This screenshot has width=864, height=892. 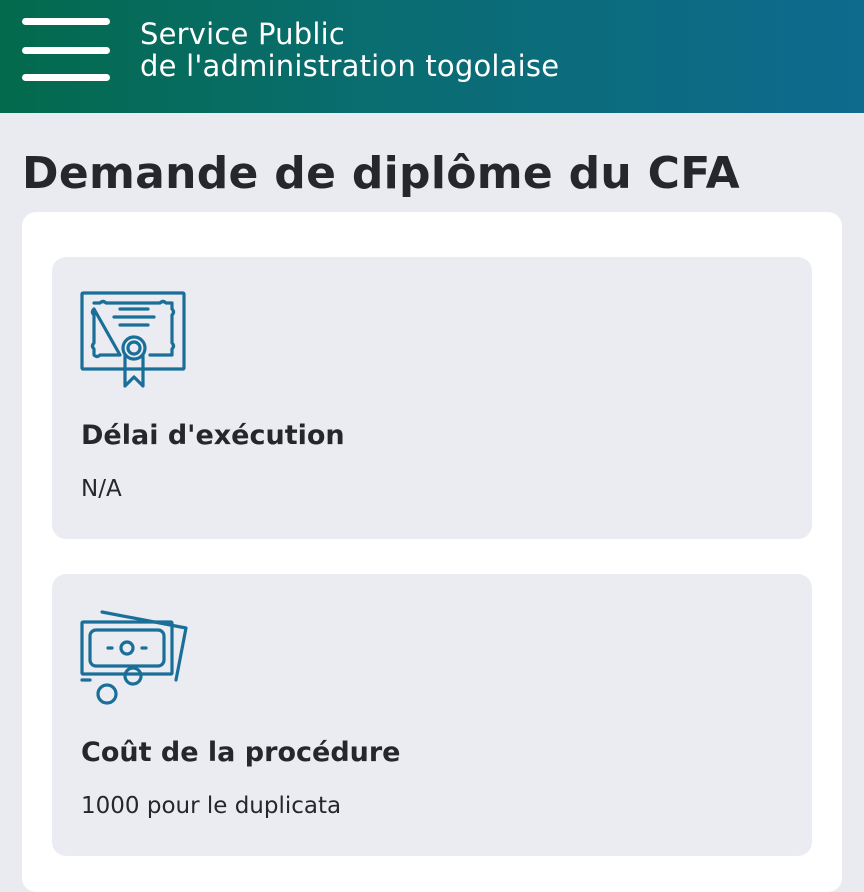 What do you see at coordinates (213, 435) in the screenshot?
I see `card-label: Délai d'exécution` at bounding box center [213, 435].